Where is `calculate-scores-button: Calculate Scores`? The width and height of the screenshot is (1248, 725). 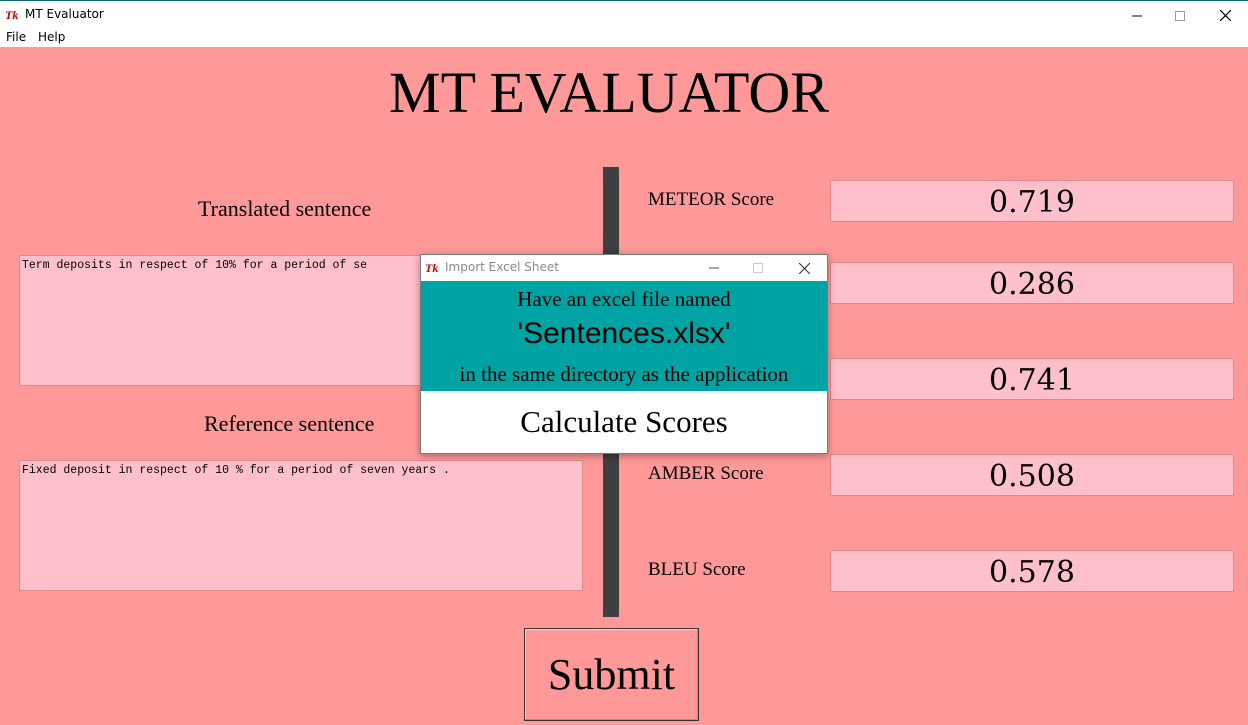
calculate-scores-button: Calculate Scores is located at coordinates (624, 422).